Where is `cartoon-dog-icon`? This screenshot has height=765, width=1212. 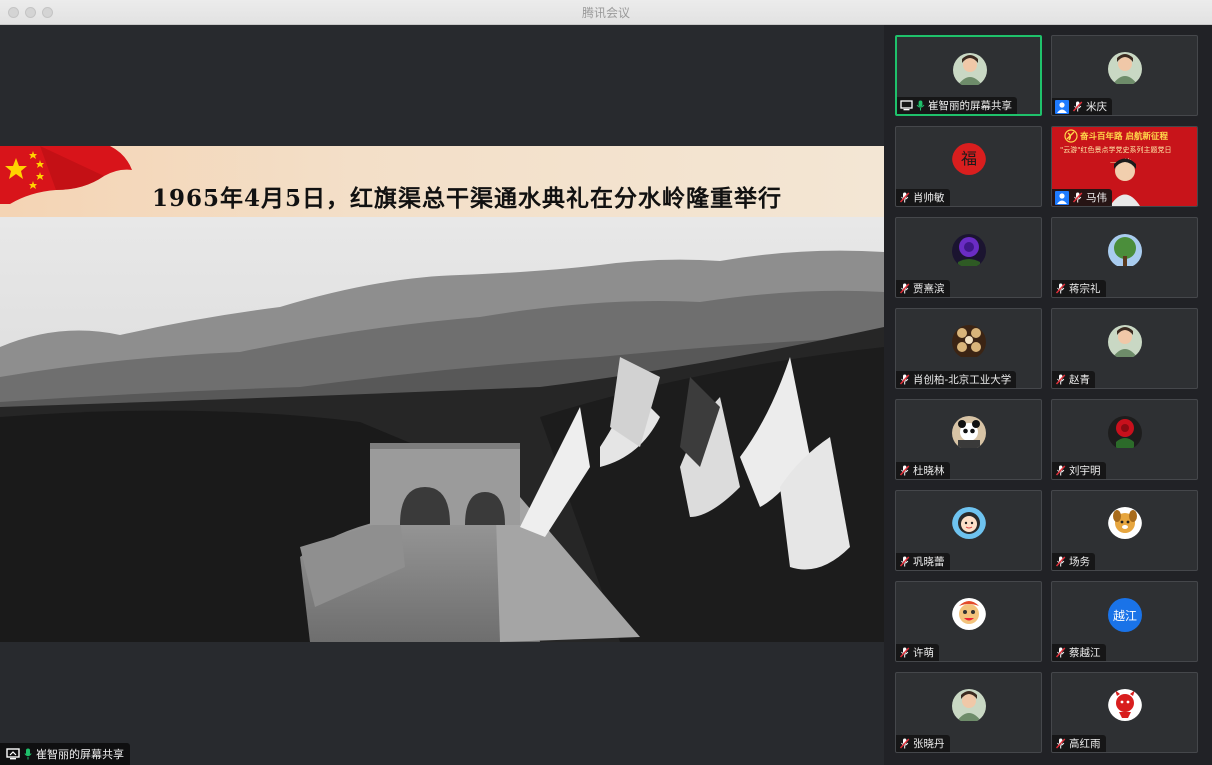 cartoon-dog-icon is located at coordinates (1125, 524).